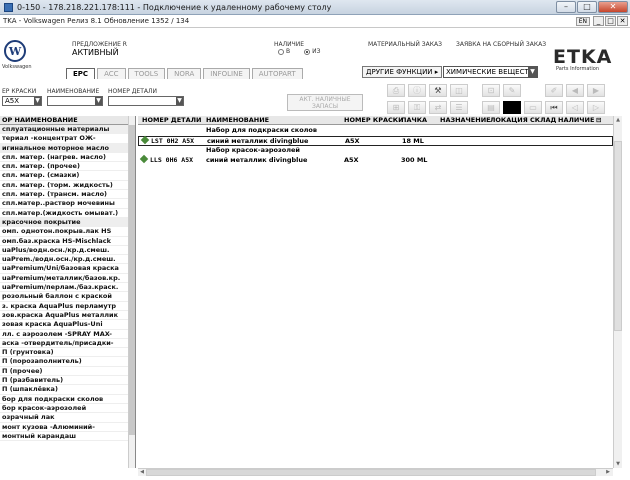 Image resolution: width=630 pixels, height=480 pixels. What do you see at coordinates (67, 427) in the screenshot?
I see `list-item: монт кузова -Алюминий-` at bounding box center [67, 427].